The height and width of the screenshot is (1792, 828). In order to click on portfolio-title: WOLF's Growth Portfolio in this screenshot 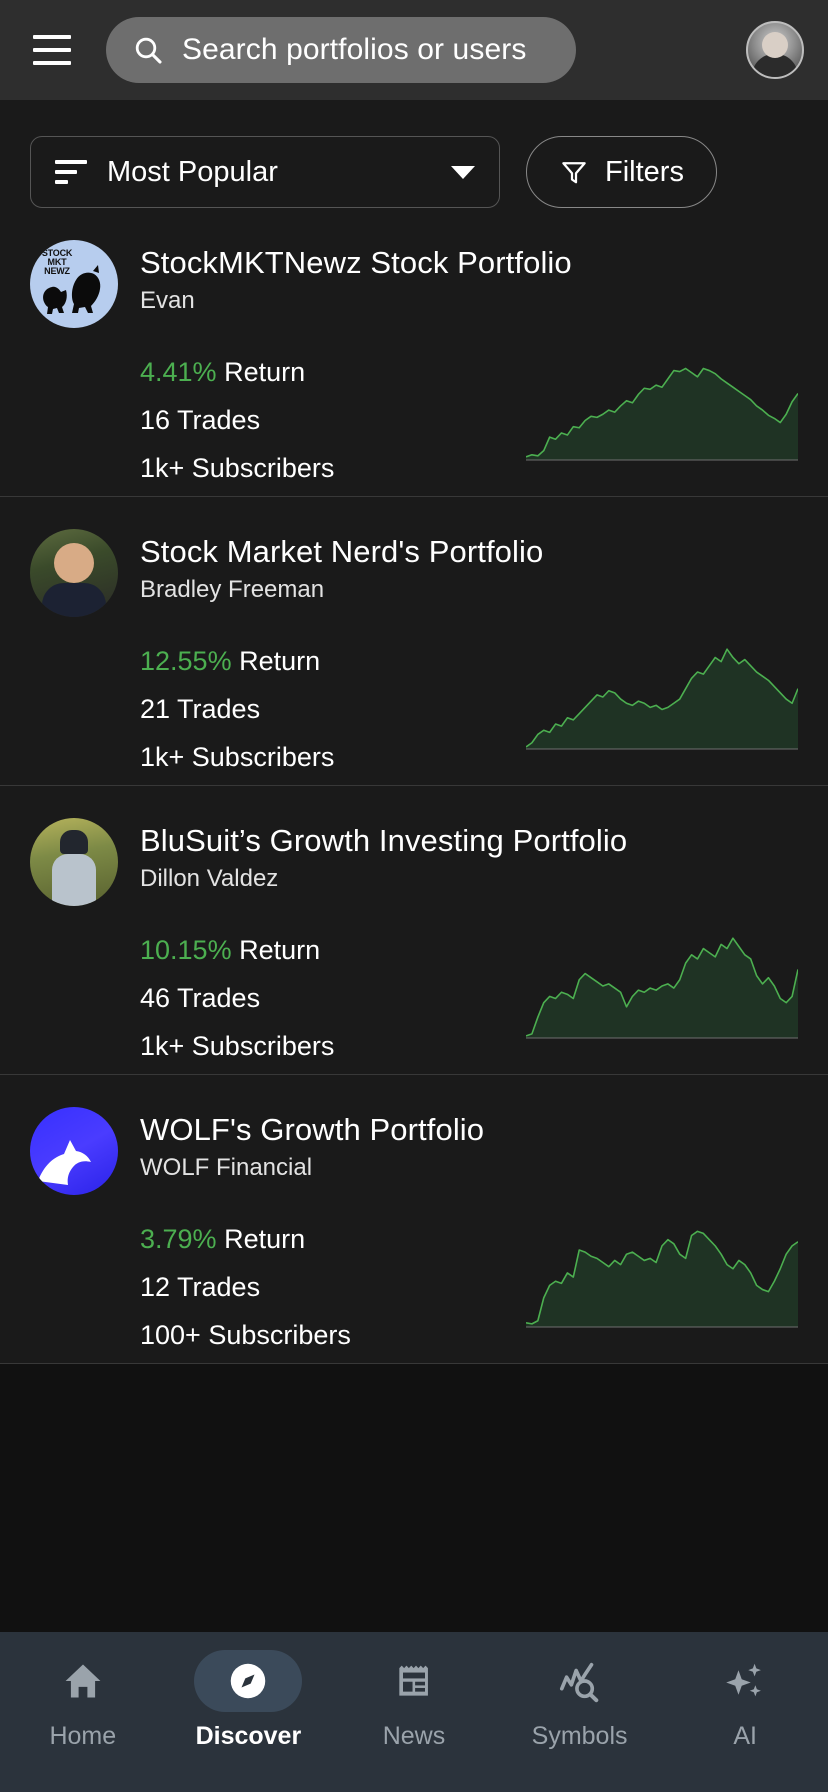, I will do `click(312, 1129)`.